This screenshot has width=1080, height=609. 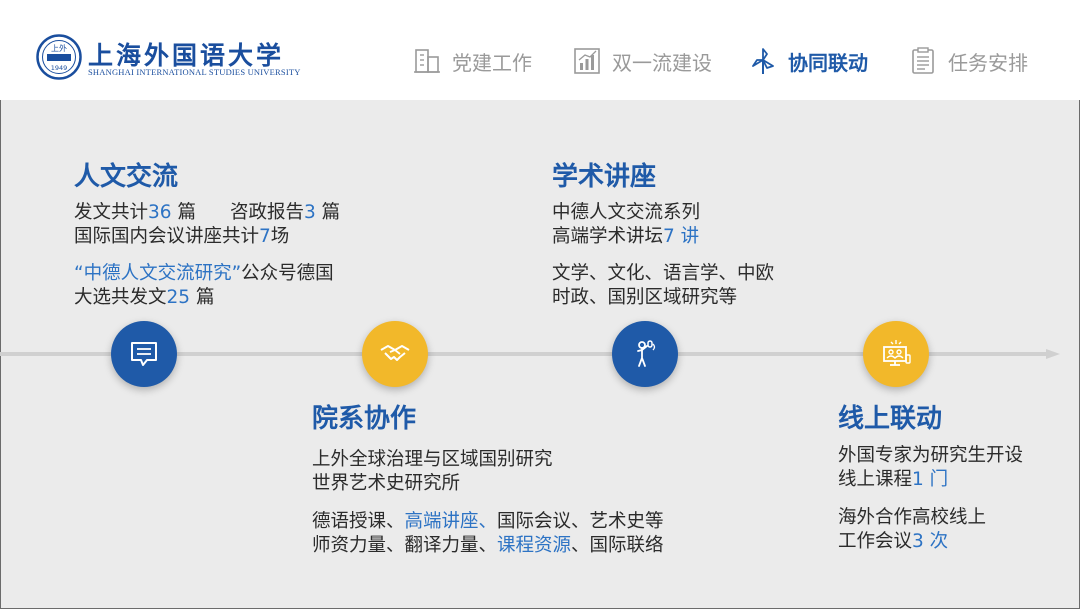 I want to click on section-title-culture: 人文交流, so click(x=126, y=177).